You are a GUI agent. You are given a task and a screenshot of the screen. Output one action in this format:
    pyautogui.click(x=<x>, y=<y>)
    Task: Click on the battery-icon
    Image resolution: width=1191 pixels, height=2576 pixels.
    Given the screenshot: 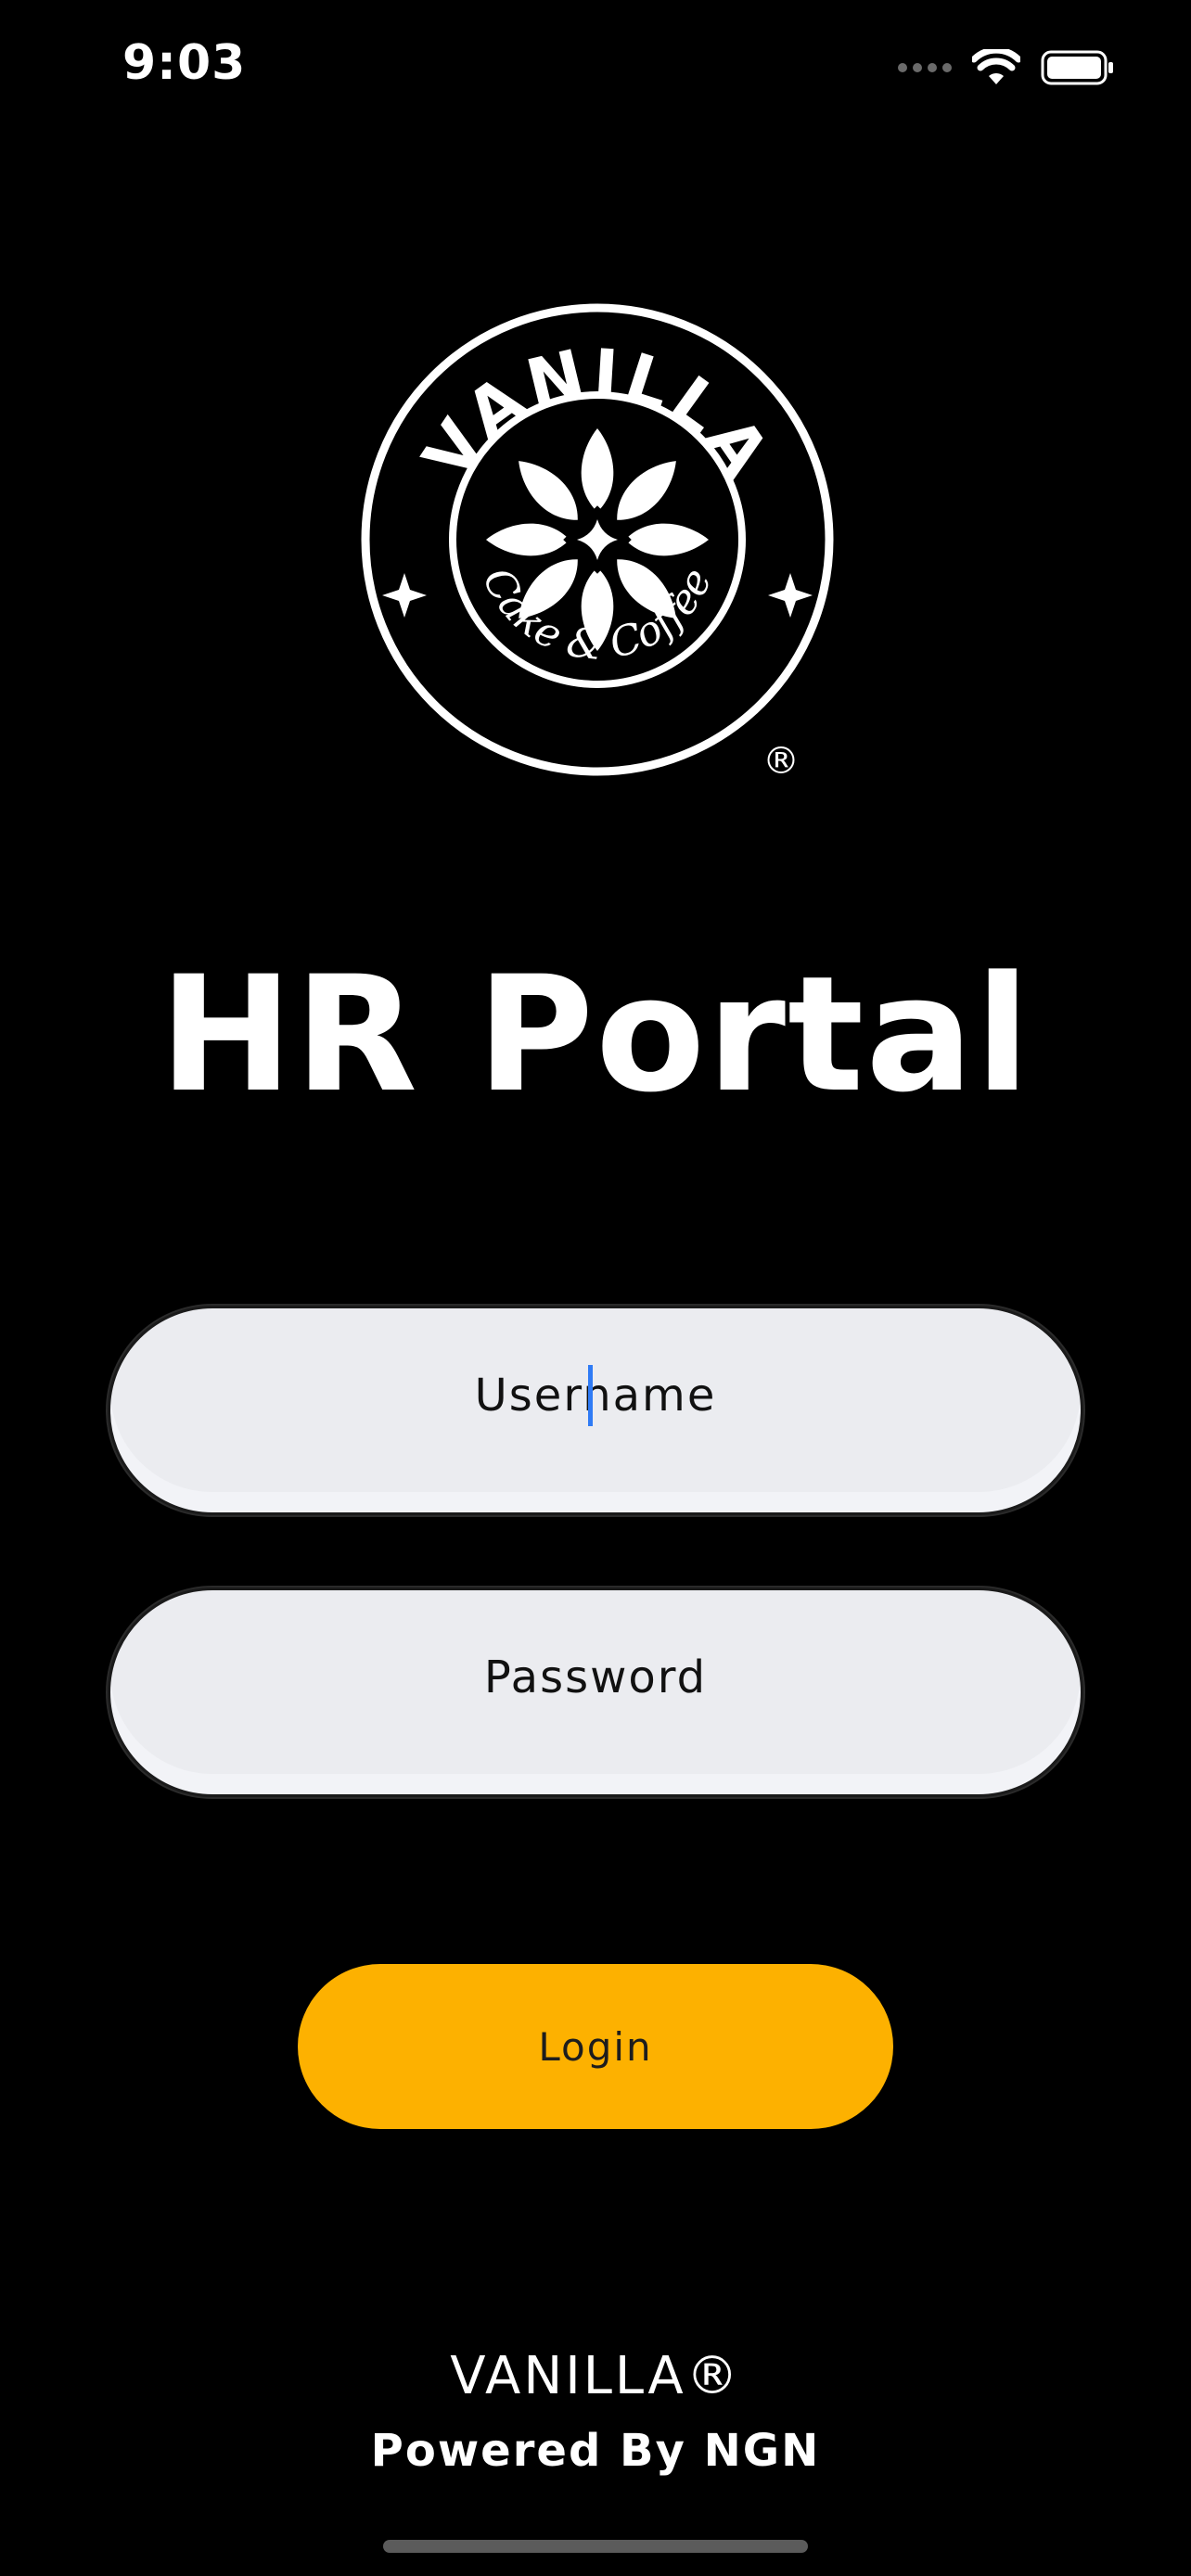 What is the action you would take?
    pyautogui.click(x=1077, y=67)
    